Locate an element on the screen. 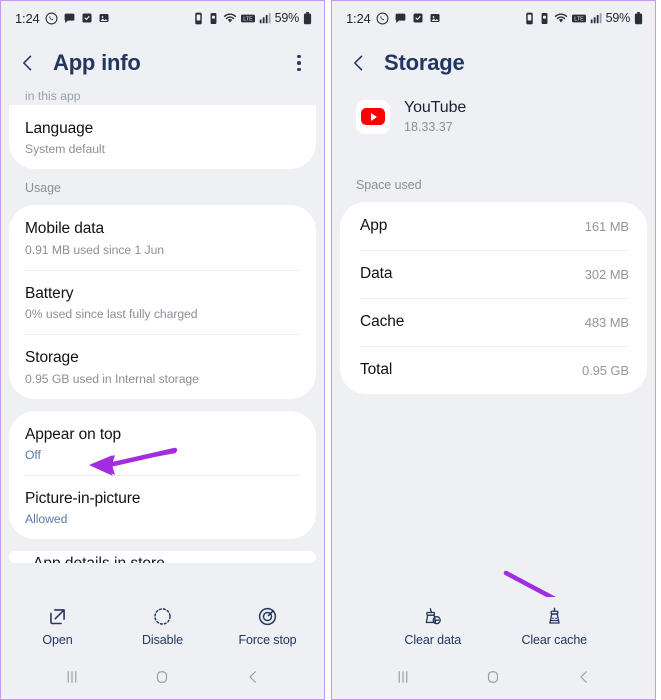 Image resolution: width=661 pixels, height=700 pixels. row-title: Storage is located at coordinates (52, 358).